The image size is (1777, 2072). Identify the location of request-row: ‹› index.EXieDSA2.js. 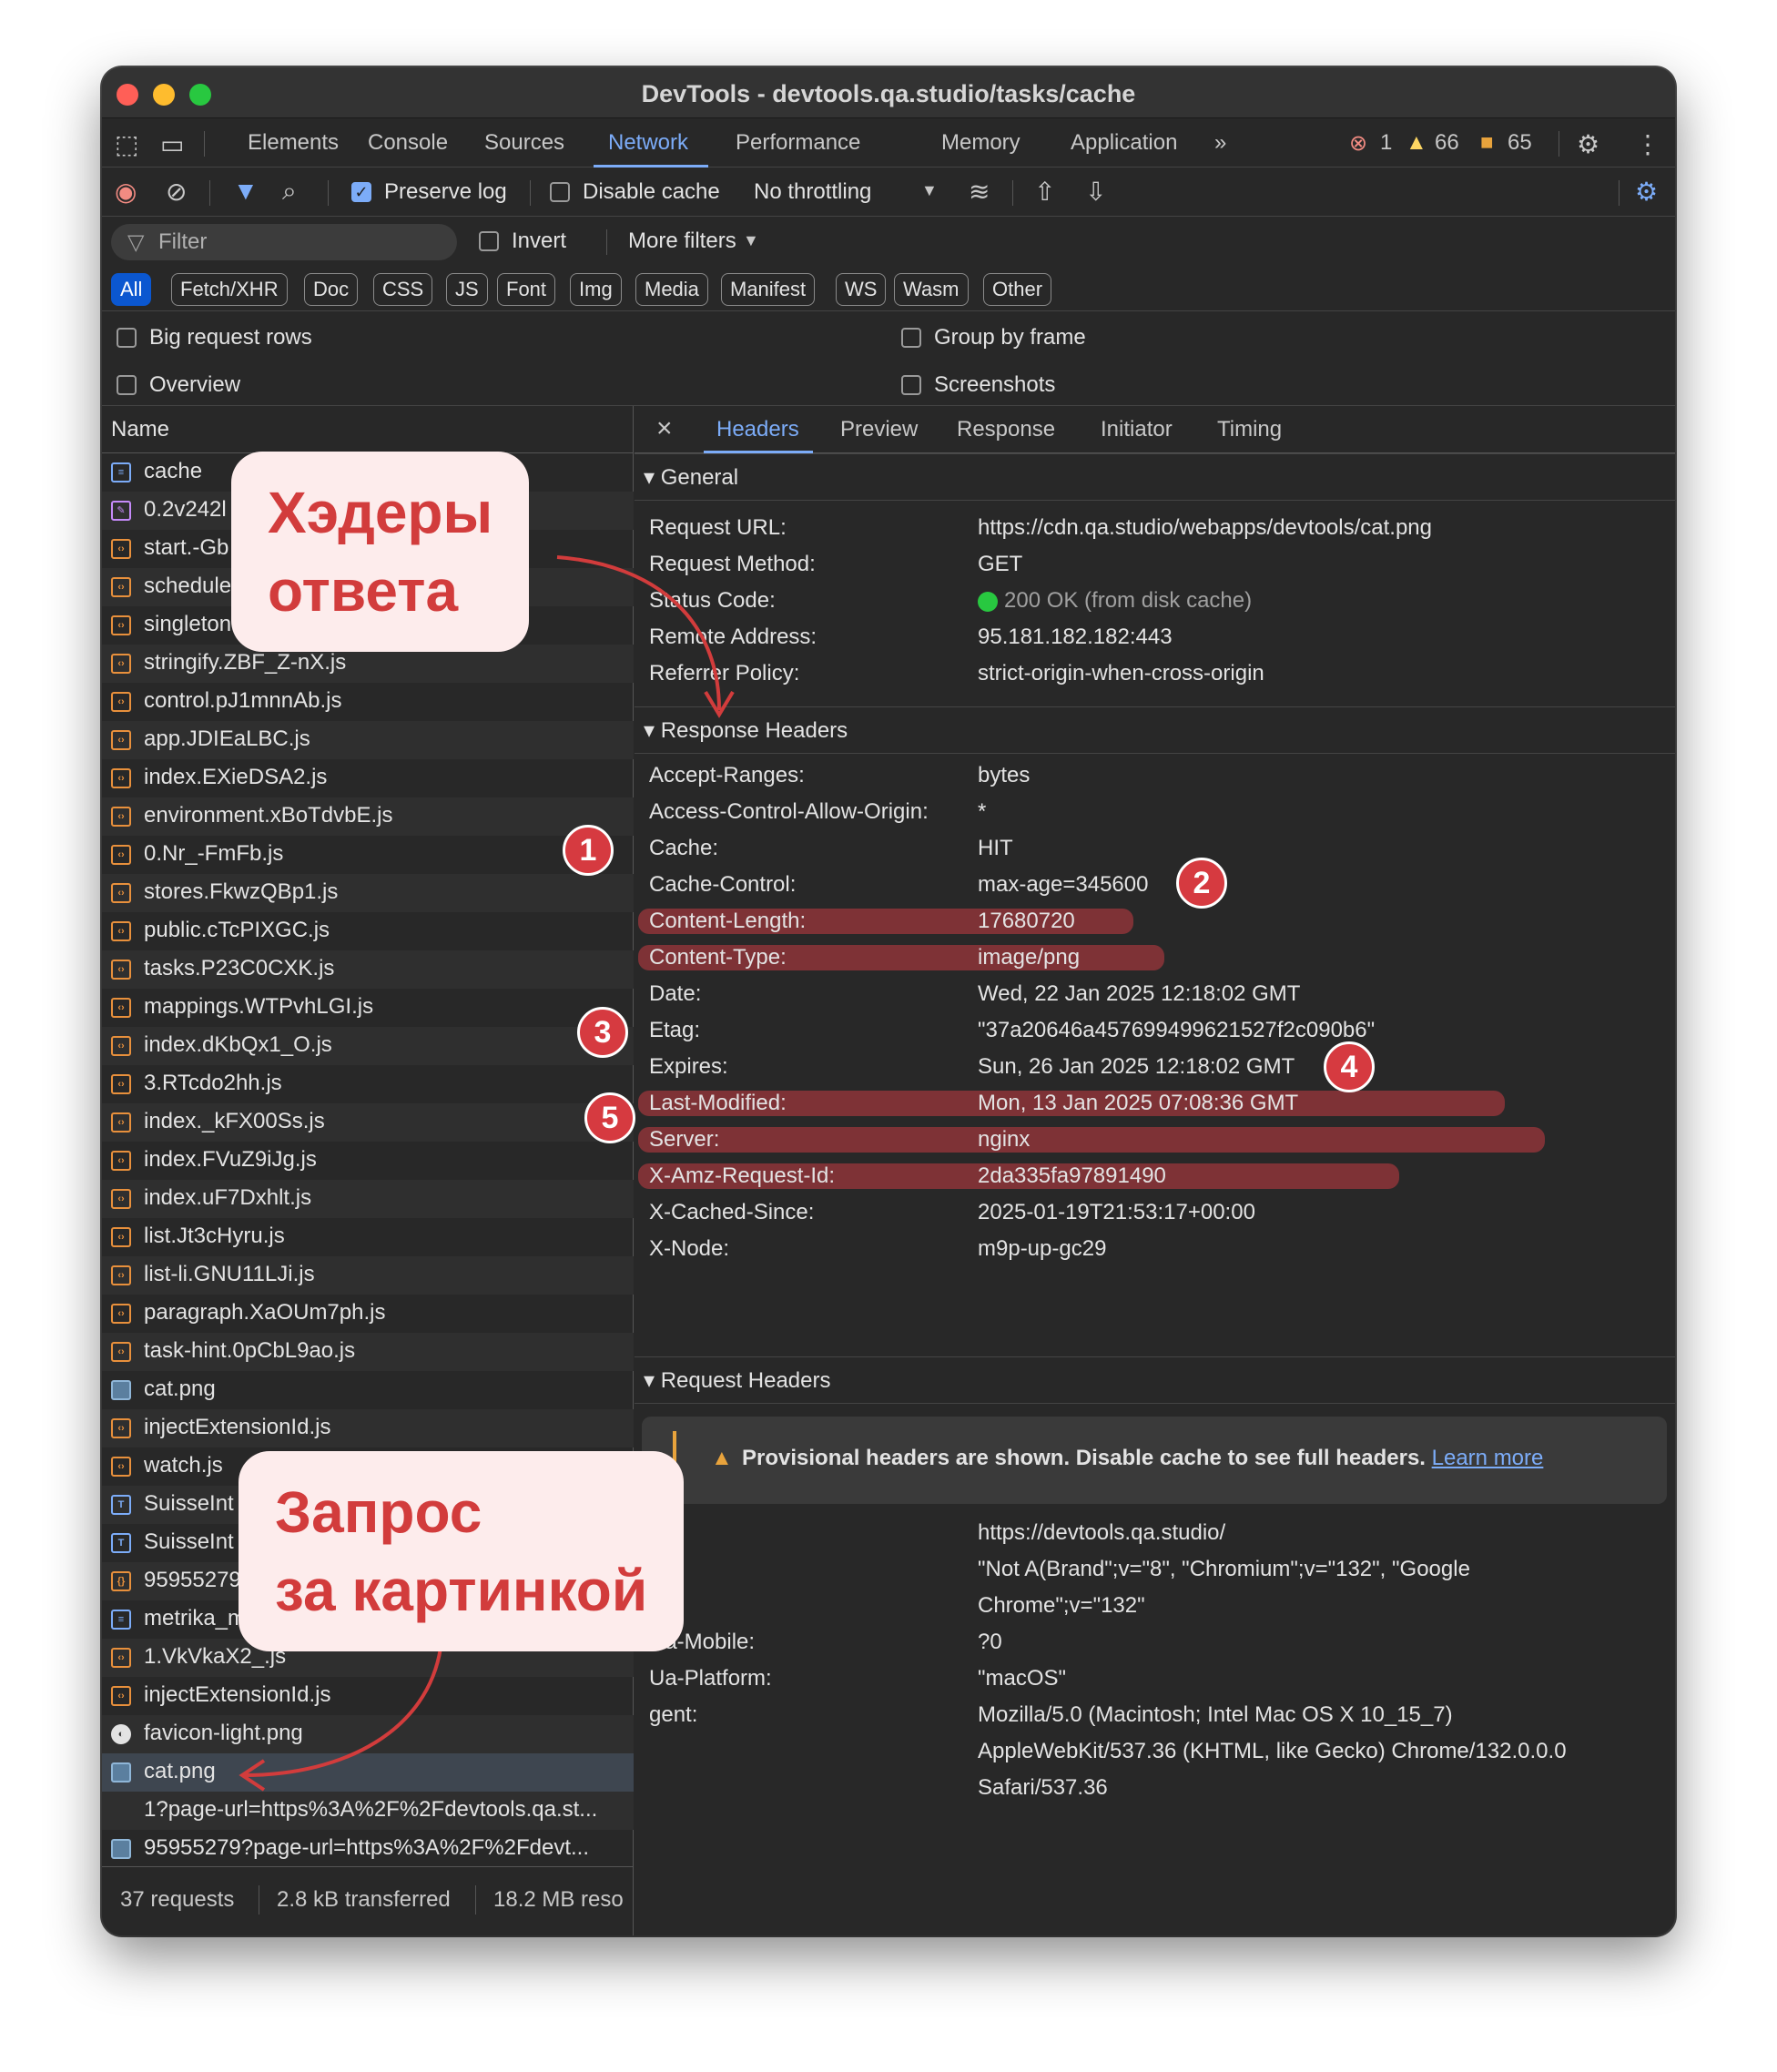
(368, 778).